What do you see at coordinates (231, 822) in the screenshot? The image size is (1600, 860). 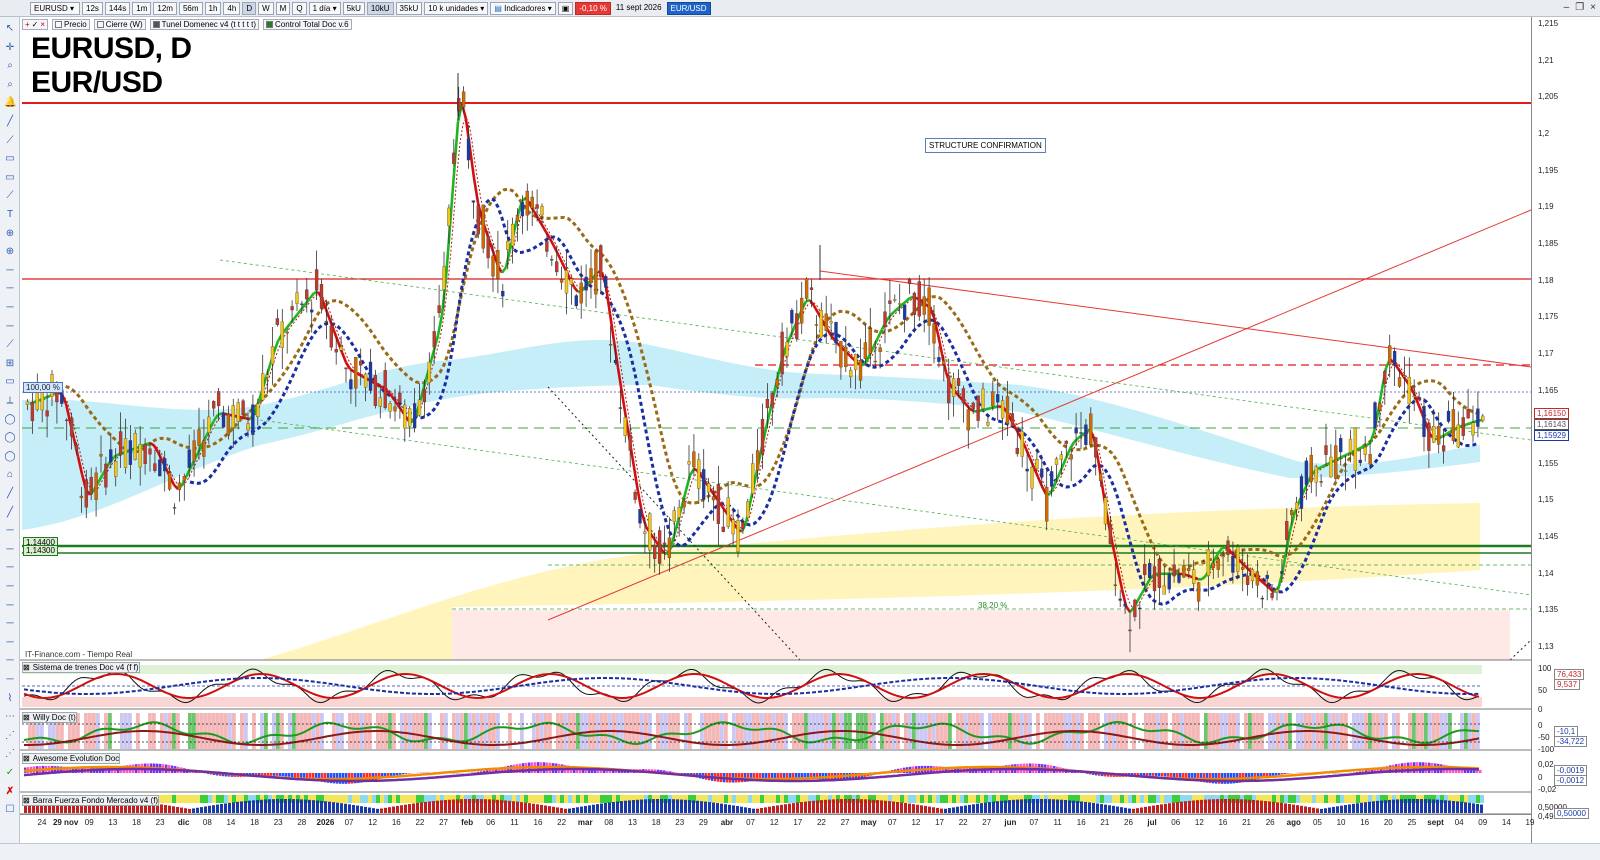 I see `time-tick: 14` at bounding box center [231, 822].